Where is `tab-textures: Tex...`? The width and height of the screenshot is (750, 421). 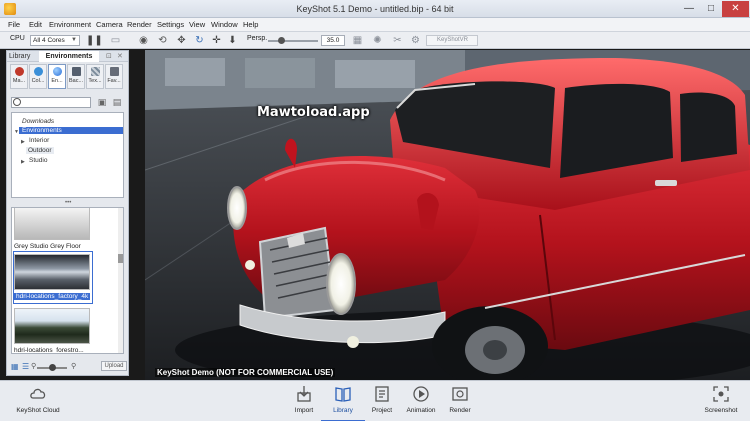 tab-textures: Tex... is located at coordinates (95, 76).